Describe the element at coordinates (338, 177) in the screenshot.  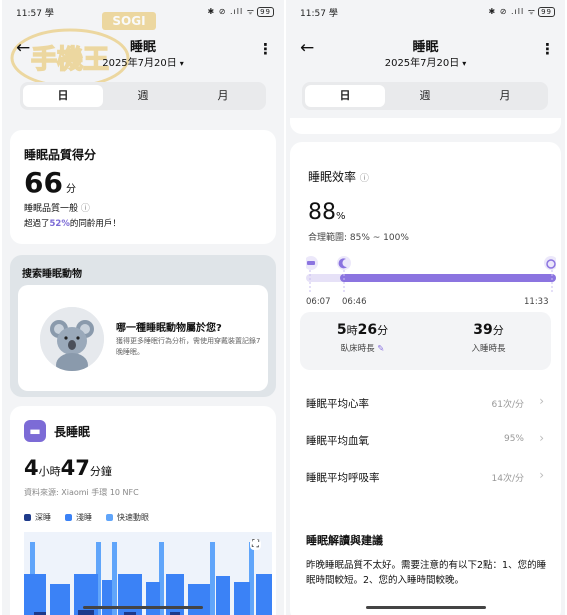
I see `efficiency-title: 睡眠效率 ⓘ` at that location.